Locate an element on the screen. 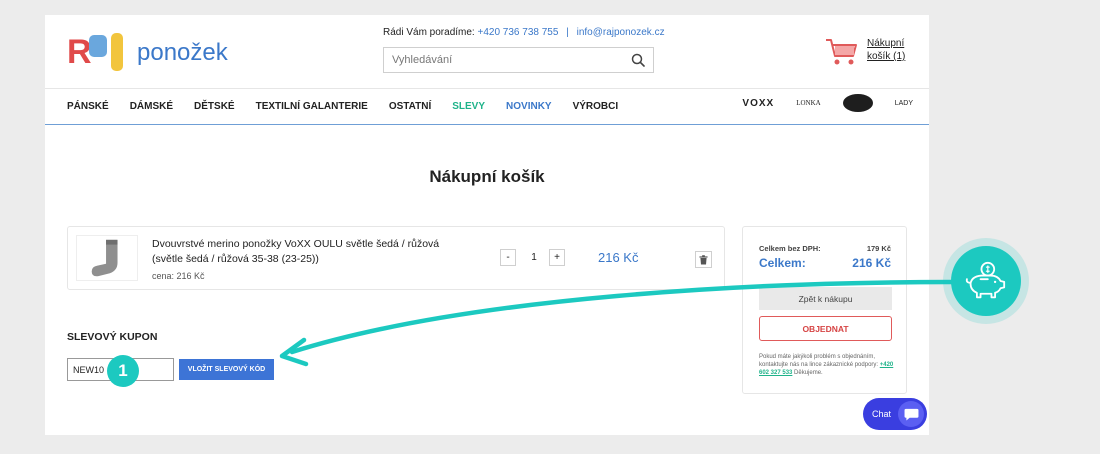 This screenshot has height=454, width=1100. trash-icon is located at coordinates (703, 259).